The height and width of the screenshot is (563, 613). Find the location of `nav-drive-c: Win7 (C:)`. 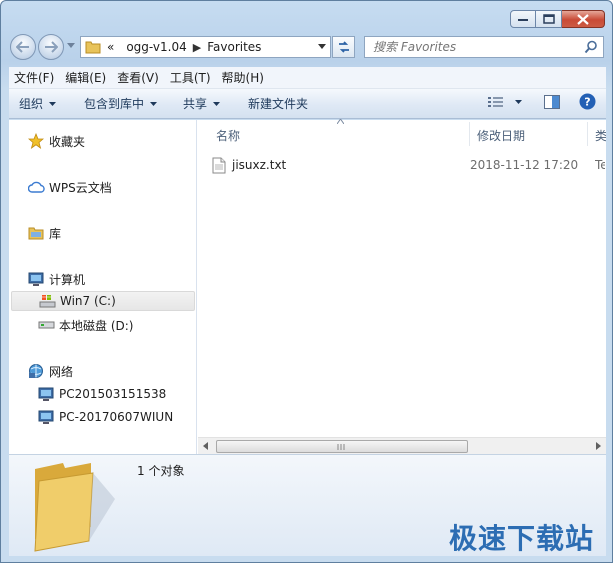

nav-drive-c: Win7 (C:) is located at coordinates (103, 301).